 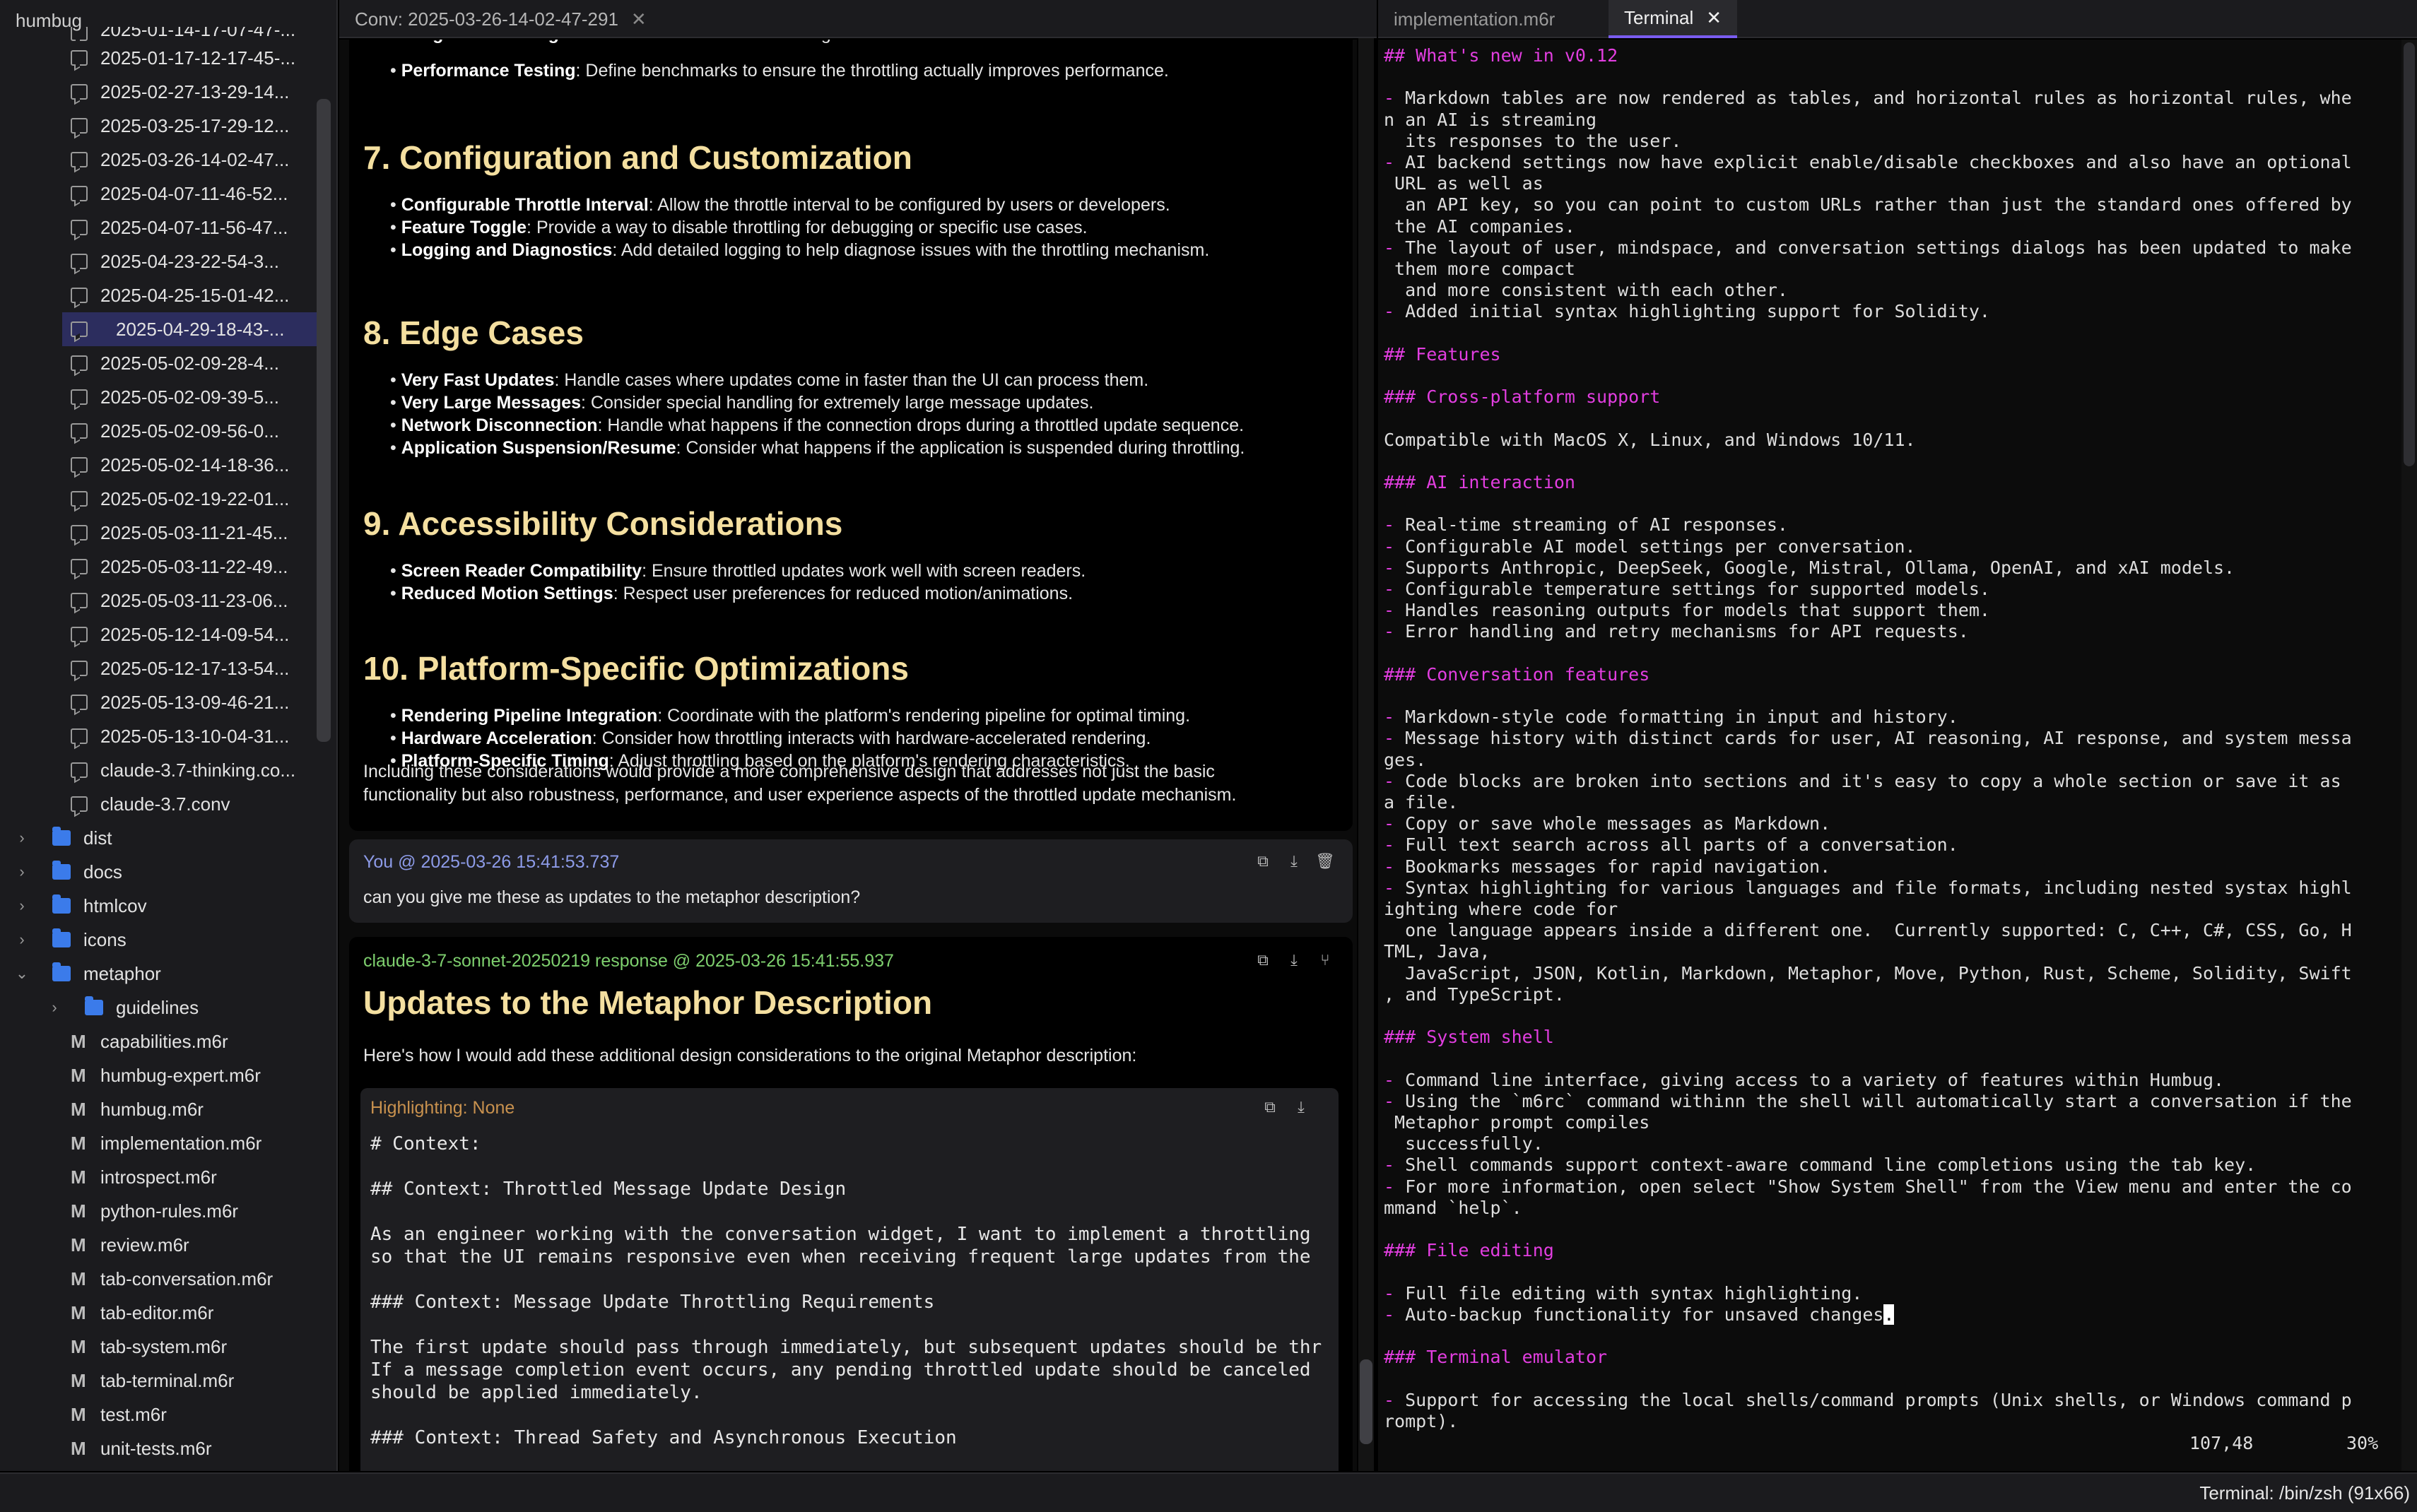 What do you see at coordinates (158, 1041) in the screenshot?
I see `file-item: Mcapabilities.m6r` at bounding box center [158, 1041].